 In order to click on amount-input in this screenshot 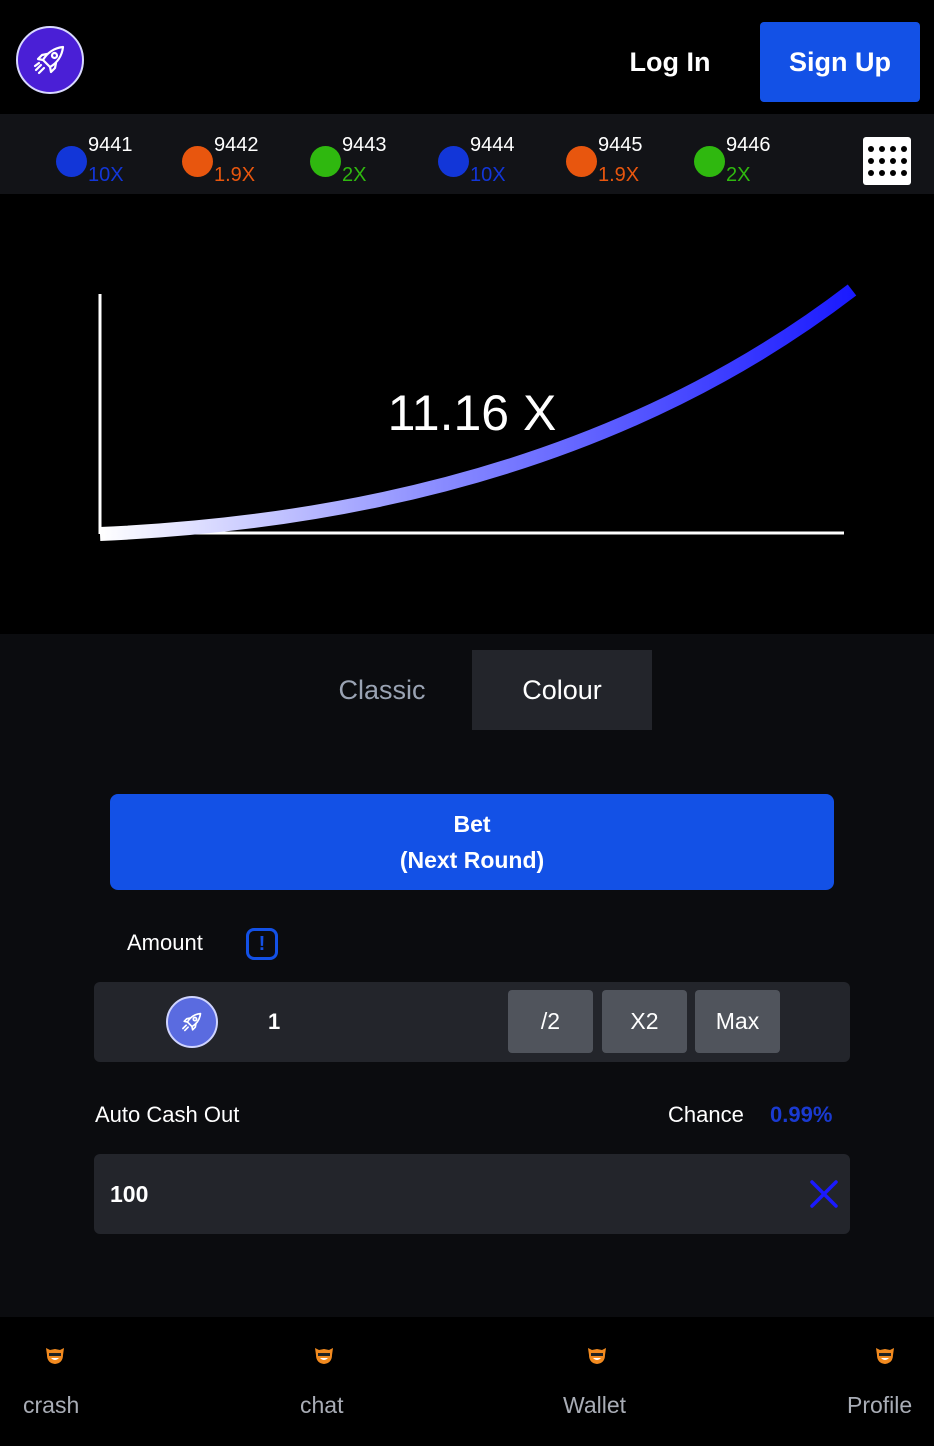, I will do `click(383, 1022)`.